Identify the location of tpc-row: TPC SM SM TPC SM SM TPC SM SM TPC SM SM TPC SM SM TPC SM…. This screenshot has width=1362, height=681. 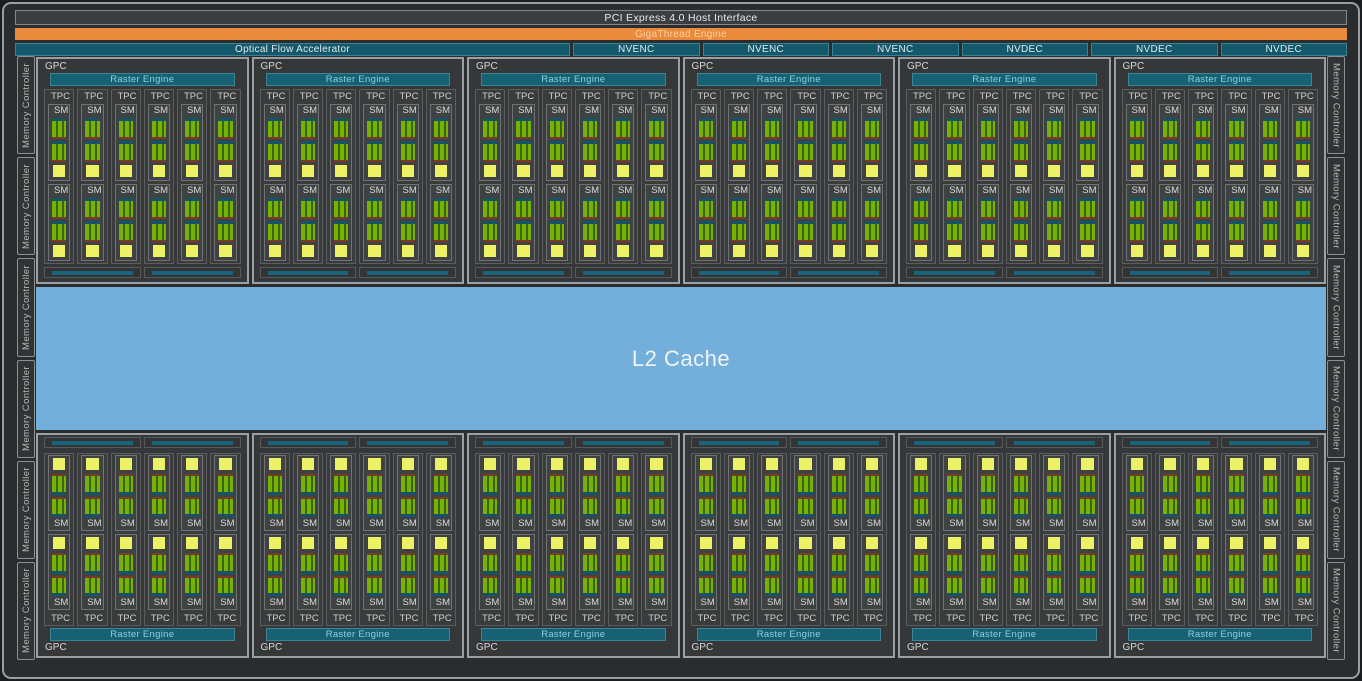
(788, 176).